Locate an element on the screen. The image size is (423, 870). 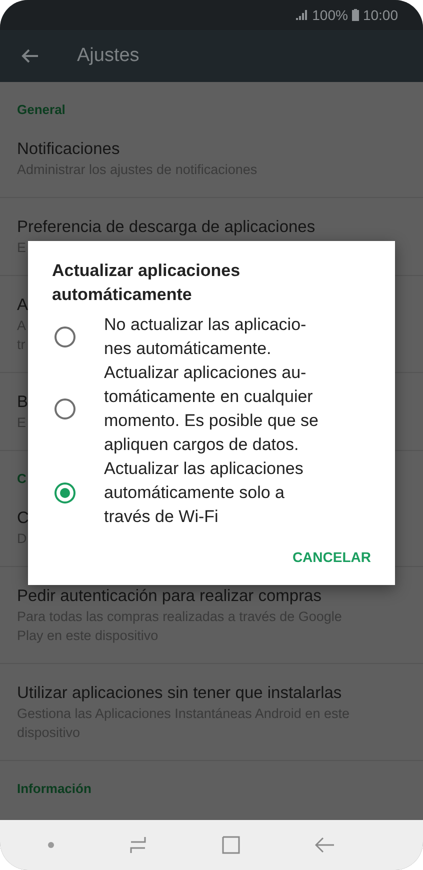
item-title: A is located at coordinates (22, 305).